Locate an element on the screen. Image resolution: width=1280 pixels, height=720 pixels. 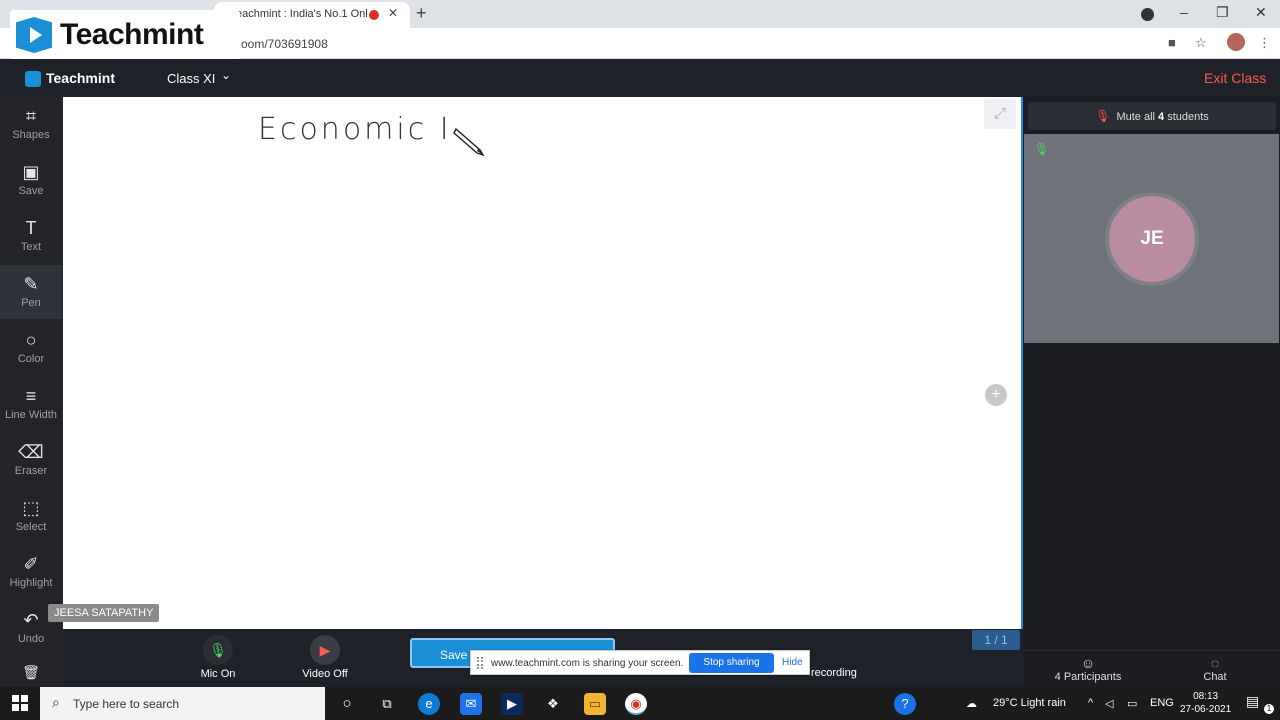
tool-label: Pen is located at coordinates (31, 303).